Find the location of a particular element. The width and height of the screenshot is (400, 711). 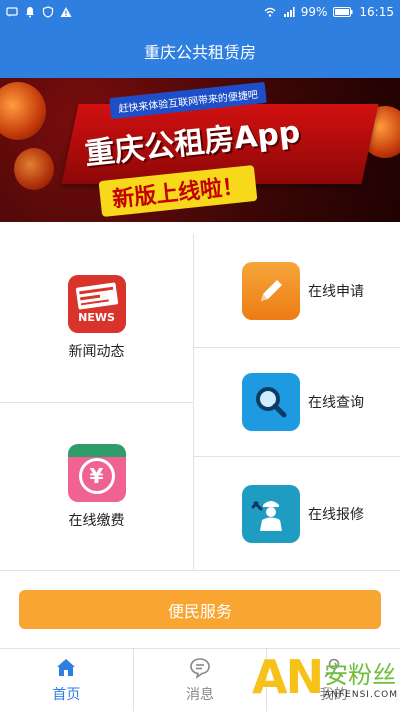

tab-messages-label: 消息 is located at coordinates (200, 695).